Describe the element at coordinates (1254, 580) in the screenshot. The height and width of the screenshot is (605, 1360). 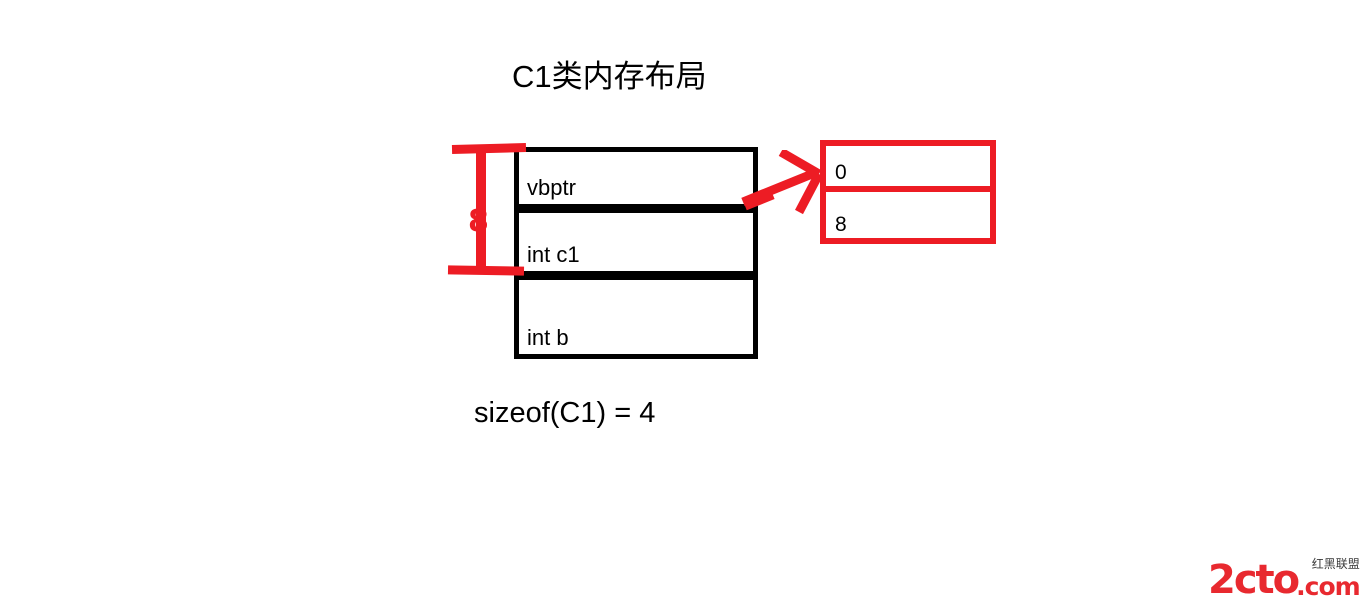
I see `watermark-brand: 2cto` at that location.